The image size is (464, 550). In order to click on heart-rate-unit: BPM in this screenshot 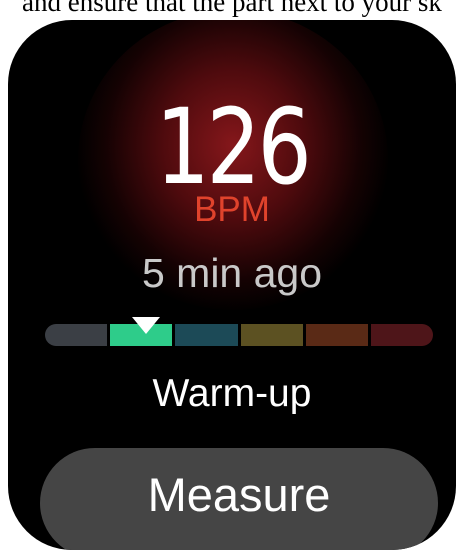, I will do `click(232, 209)`.